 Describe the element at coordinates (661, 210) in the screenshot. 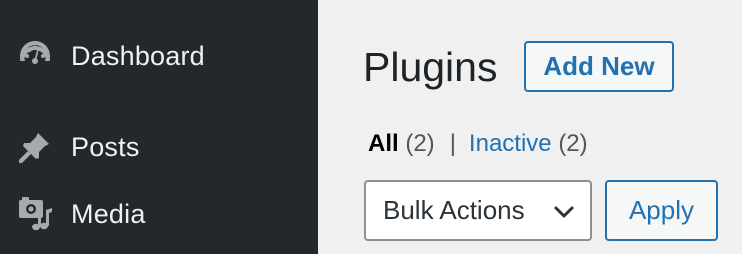

I see `apply-button: Apply` at that location.